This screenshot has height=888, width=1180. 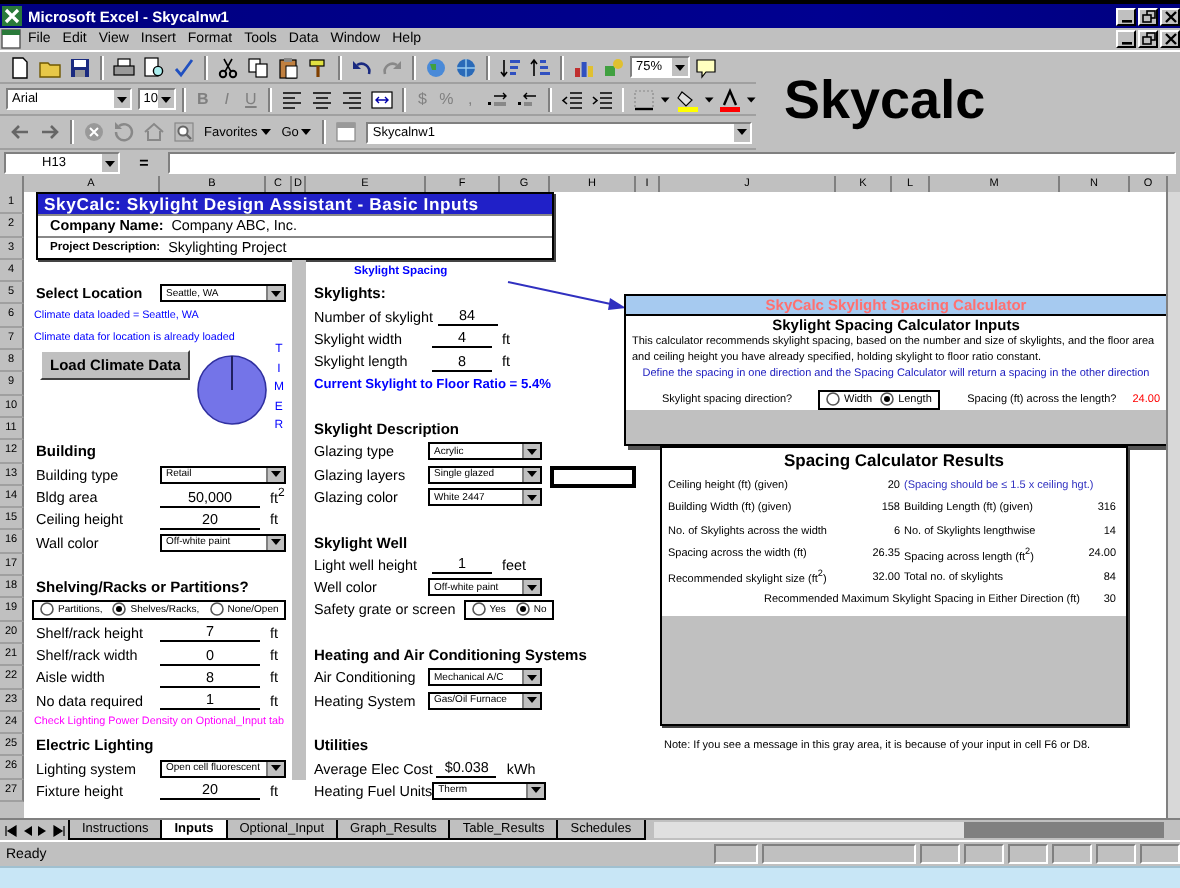 I want to click on print-preview-icon, so click(x=154, y=67).